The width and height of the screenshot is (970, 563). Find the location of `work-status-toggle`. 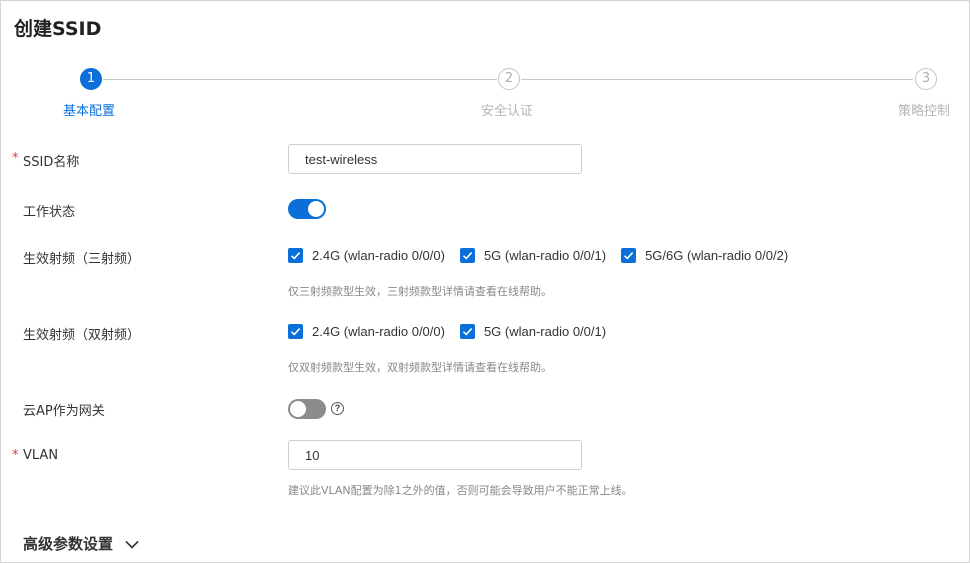

work-status-toggle is located at coordinates (307, 209).